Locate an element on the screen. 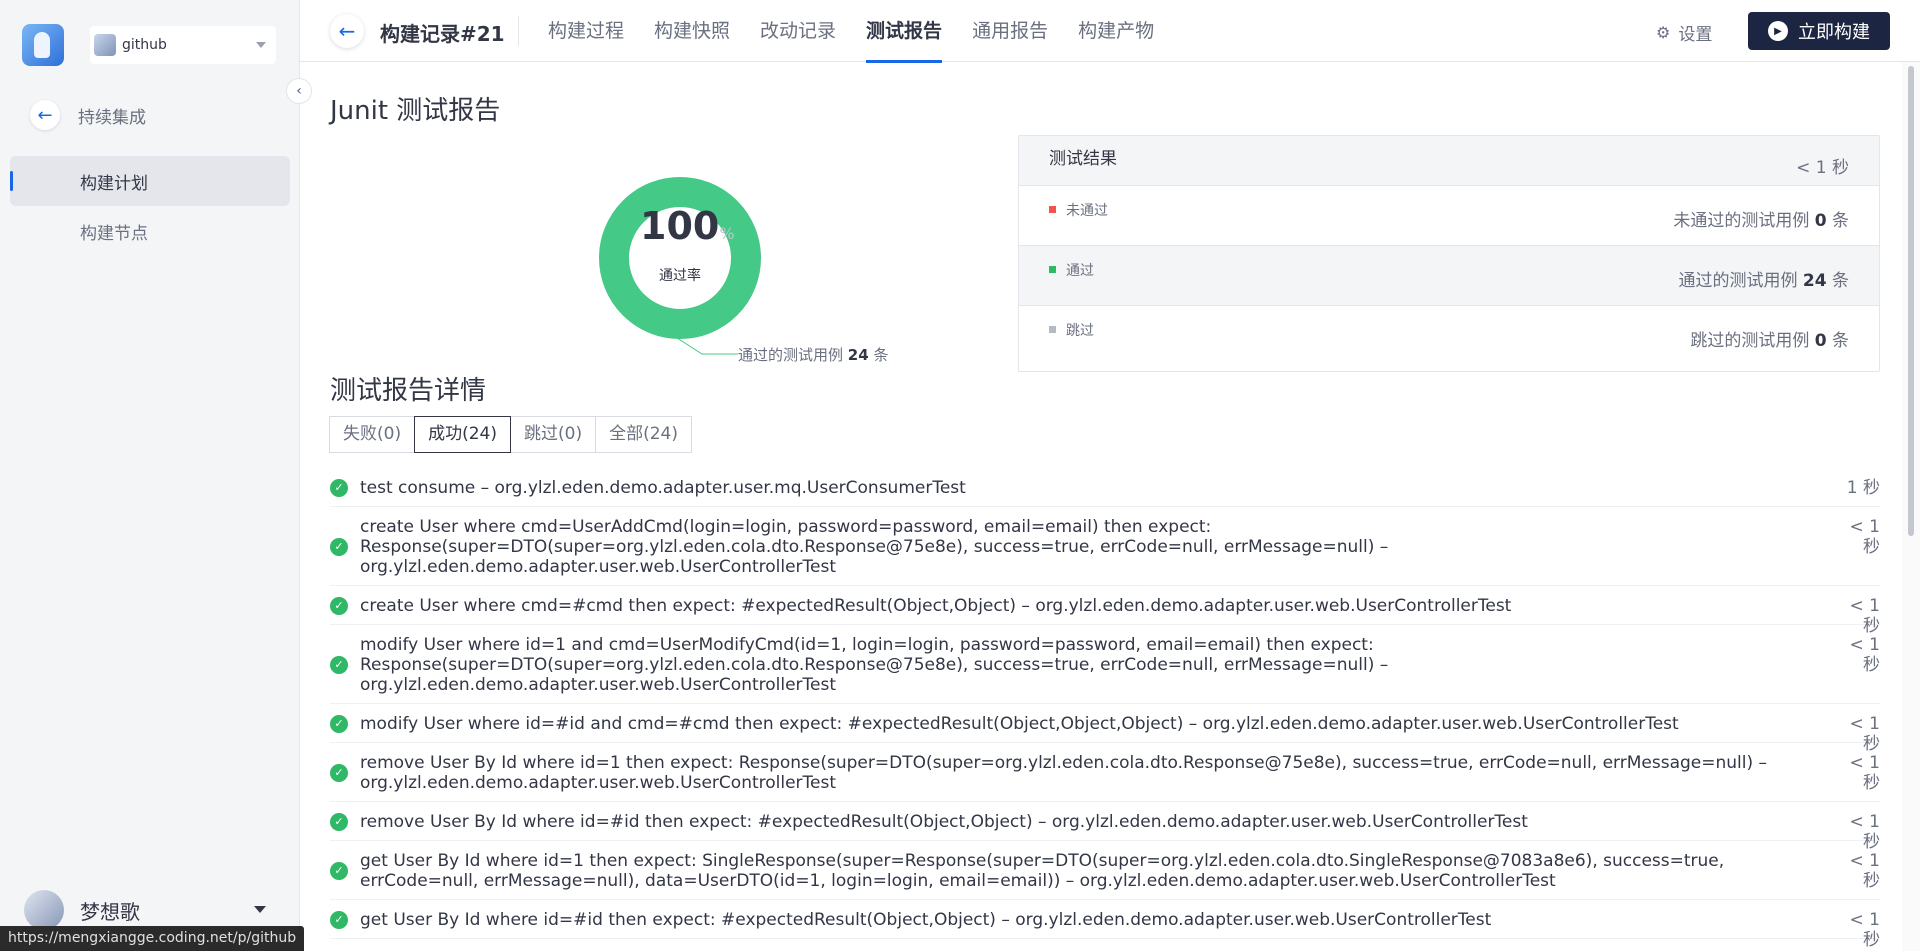  result-prefix: 跳过的测试用例 is located at coordinates (1750, 341).